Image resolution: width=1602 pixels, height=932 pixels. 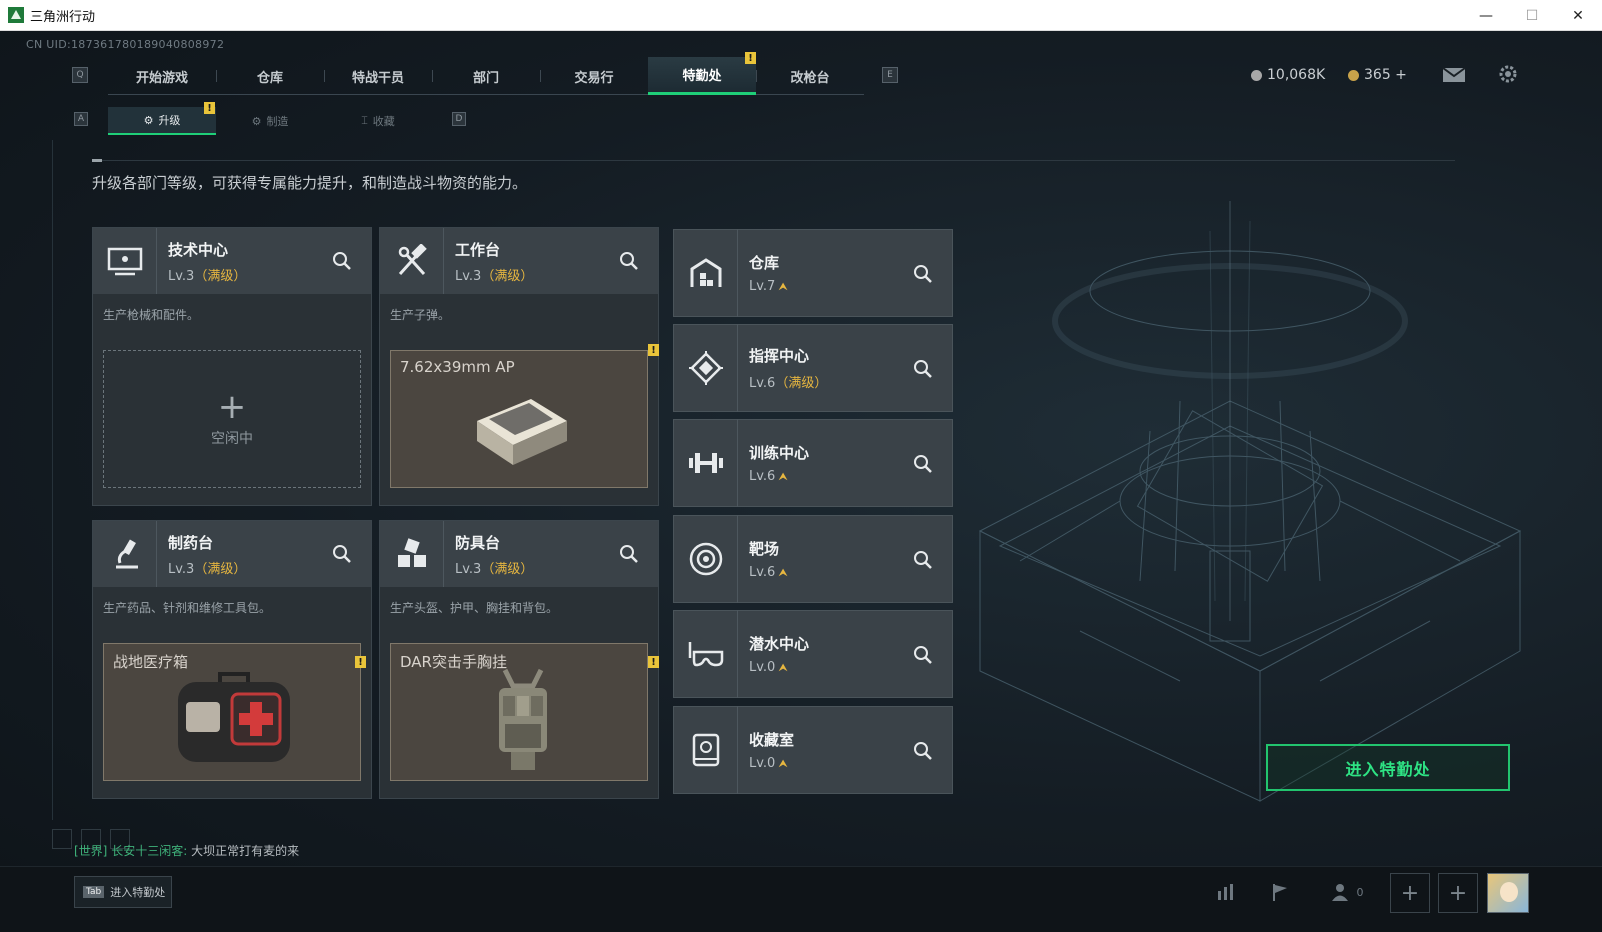 I want to click on chest-rig-icon, so click(x=523, y=719).